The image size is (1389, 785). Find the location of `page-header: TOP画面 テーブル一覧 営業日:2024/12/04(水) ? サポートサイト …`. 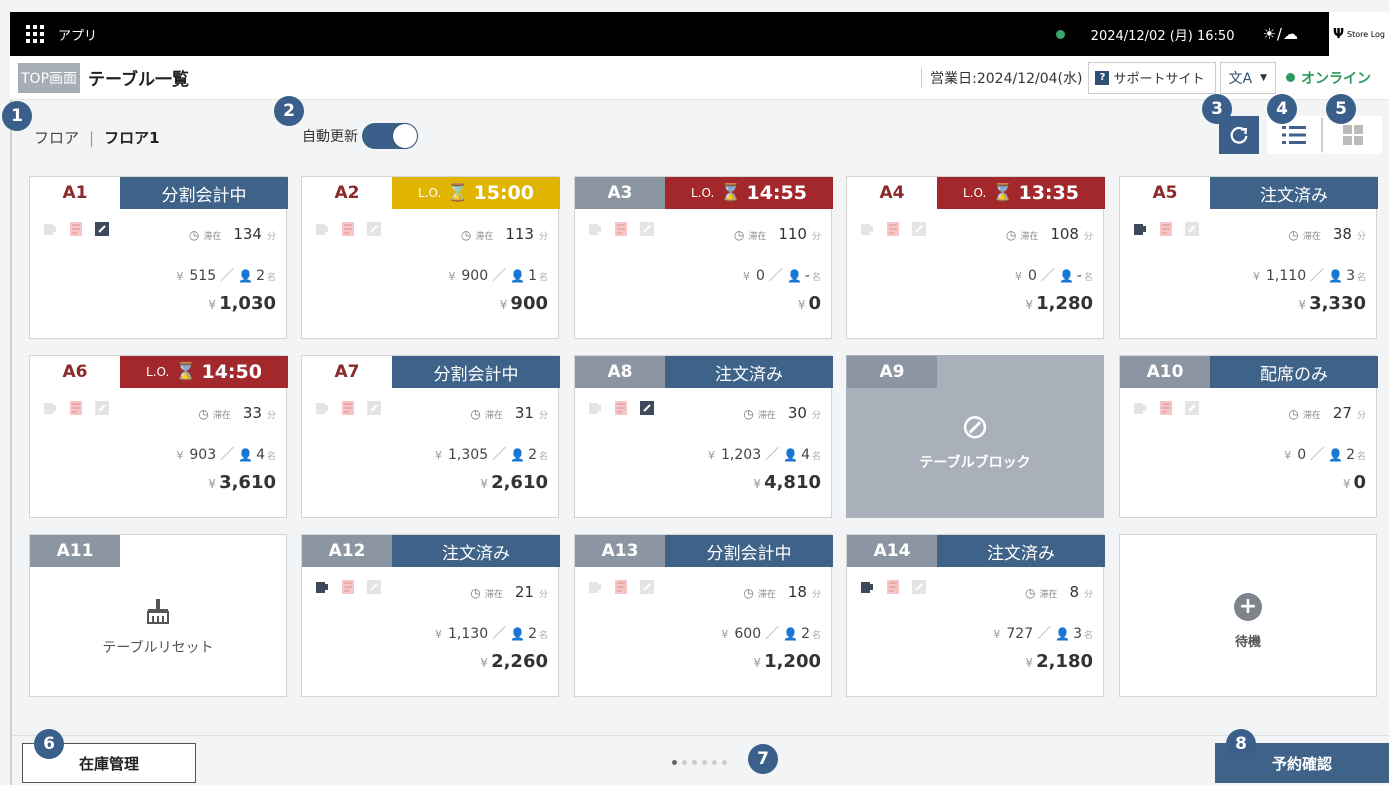

page-header: TOP画面 テーブル一覧 営業日:2024/12/04(水) ? サポートサイト … is located at coordinates (699, 78).